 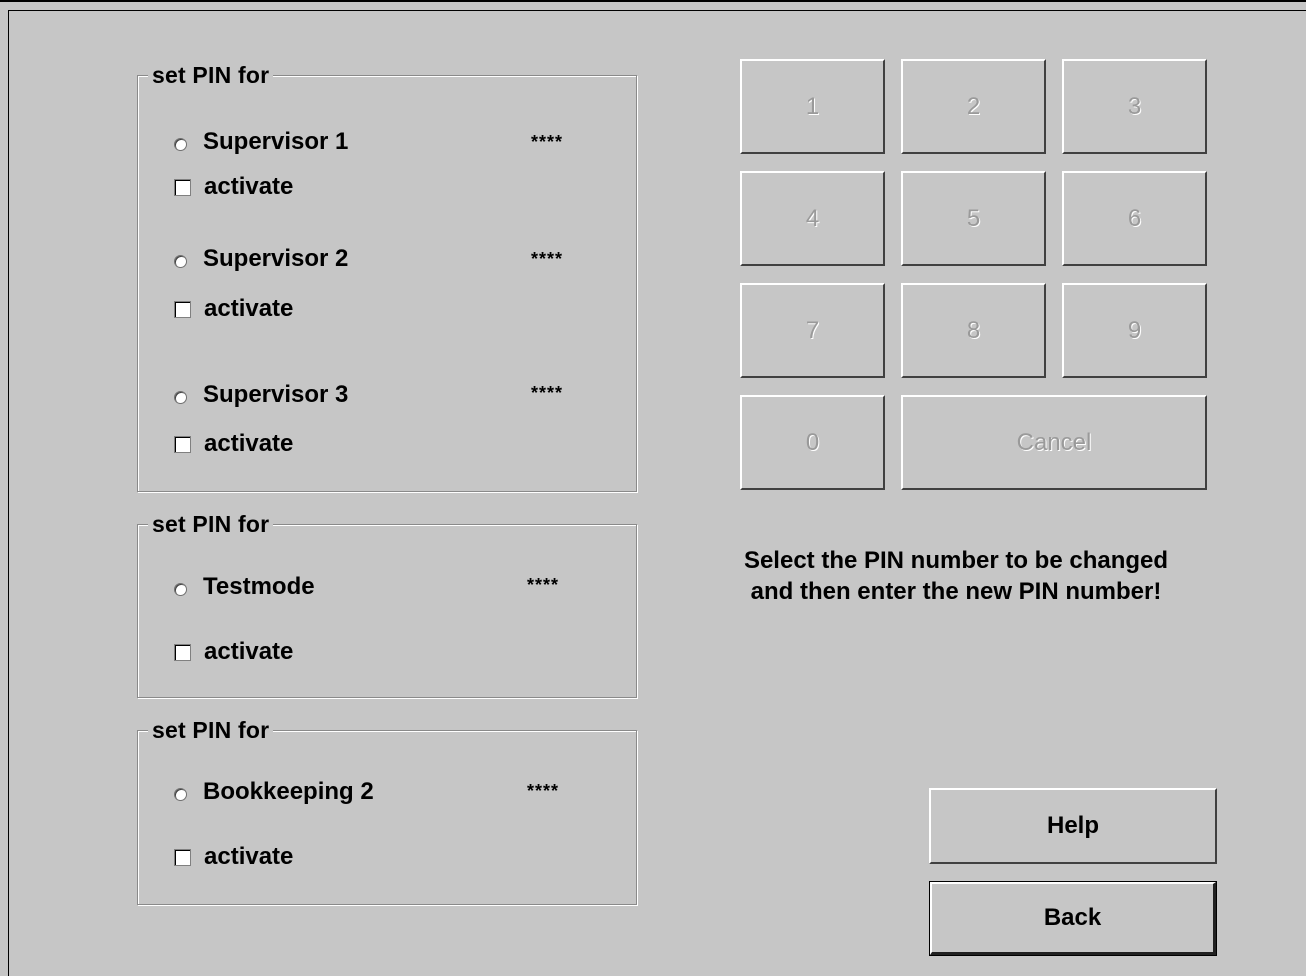 I want to click on keypad-key-2: 2, so click(x=973, y=106).